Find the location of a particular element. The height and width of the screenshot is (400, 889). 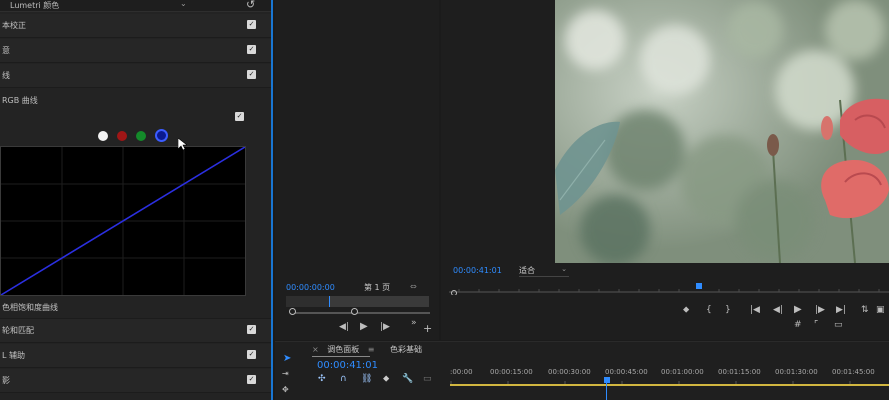

source-zoom-slider is located at coordinates (361, 313).